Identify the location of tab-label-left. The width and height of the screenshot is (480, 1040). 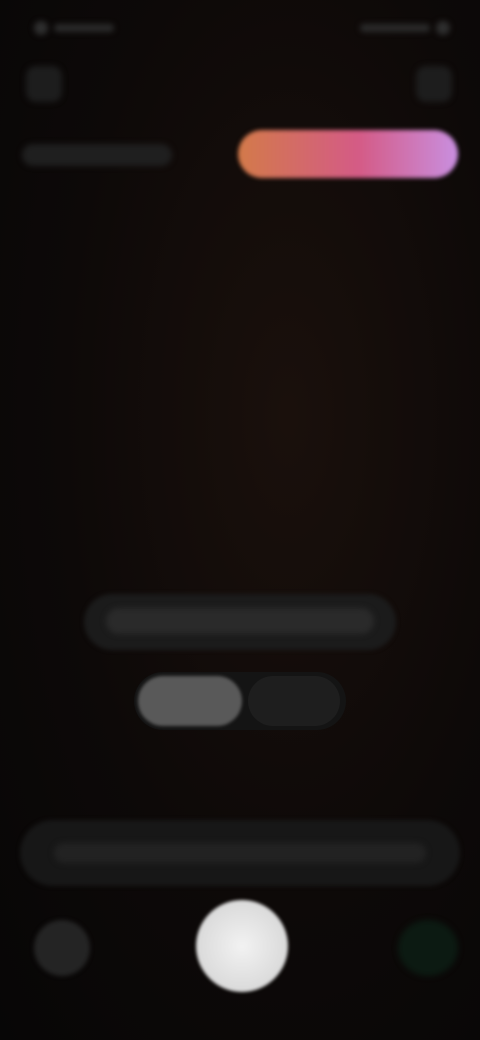
(97, 155).